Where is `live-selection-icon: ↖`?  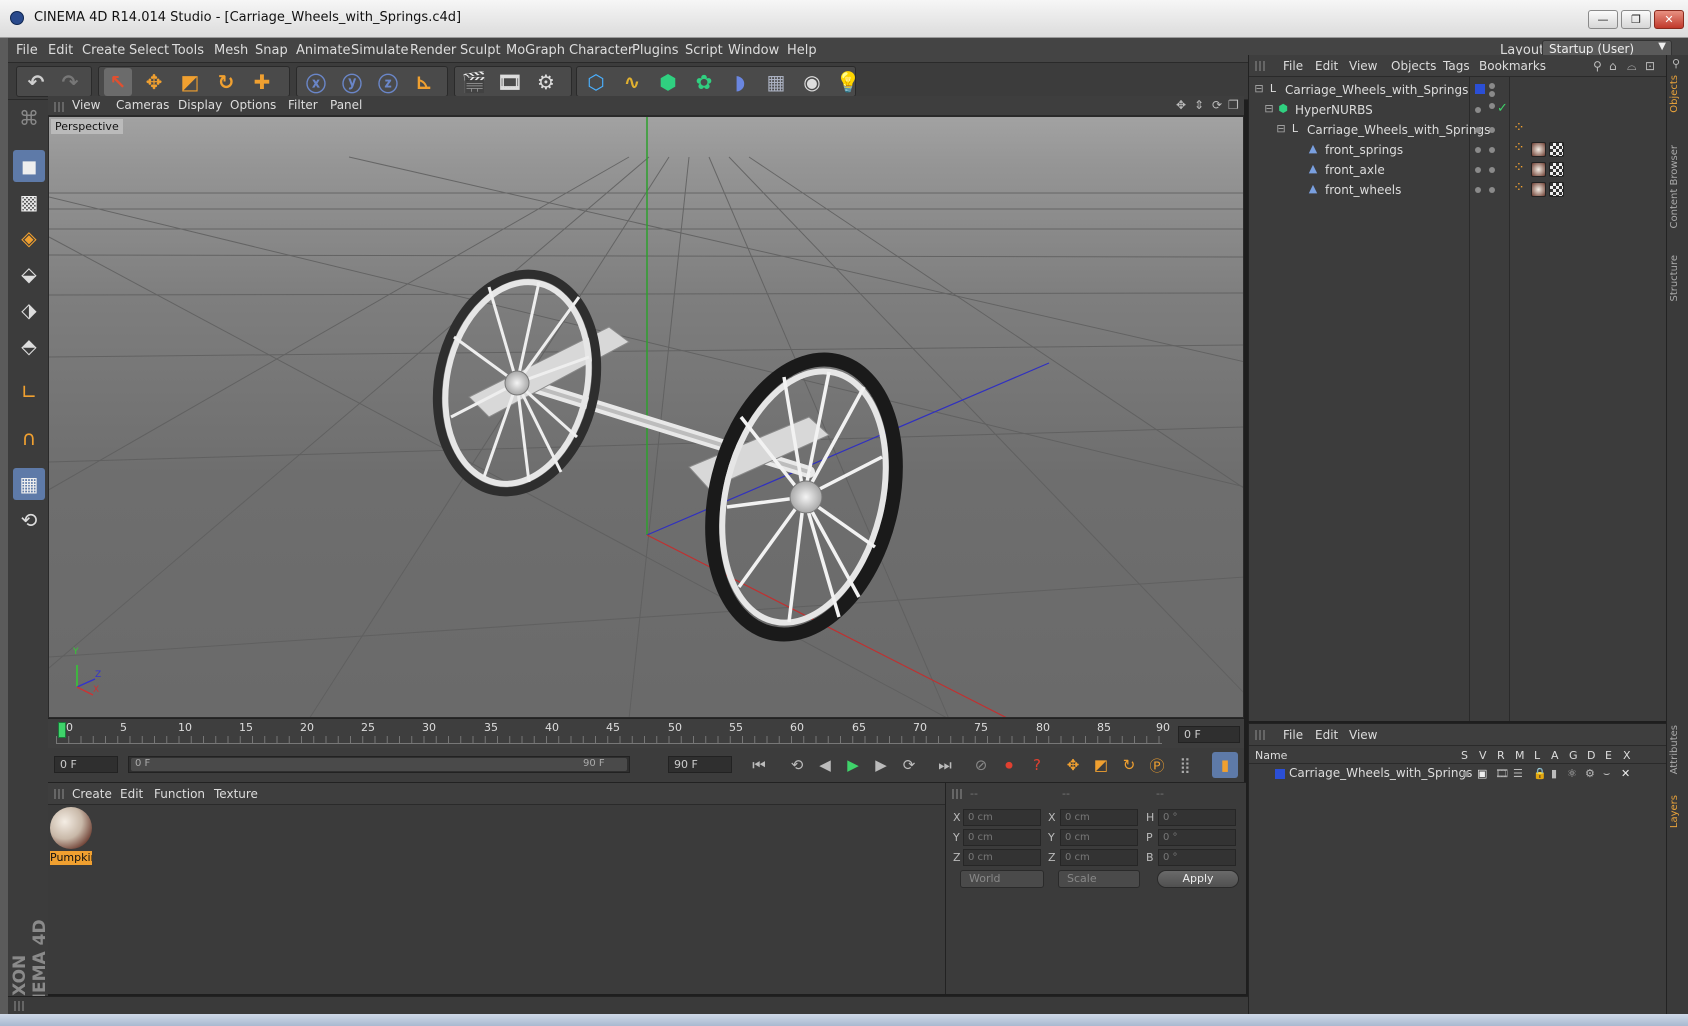 live-selection-icon: ↖ is located at coordinates (118, 82).